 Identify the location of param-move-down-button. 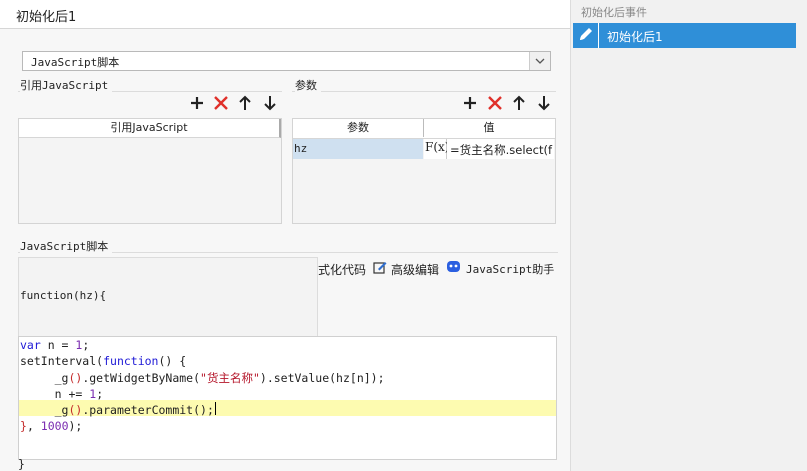
(544, 103).